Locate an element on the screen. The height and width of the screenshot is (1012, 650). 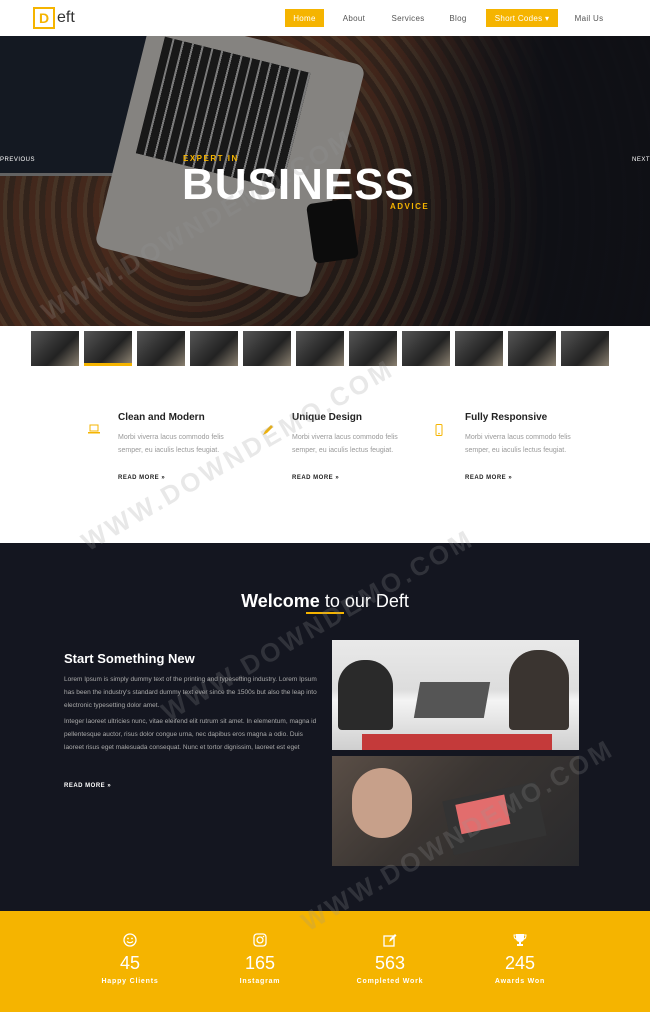
section-title: Welcome to our Deft is located at coordinates (325, 601).